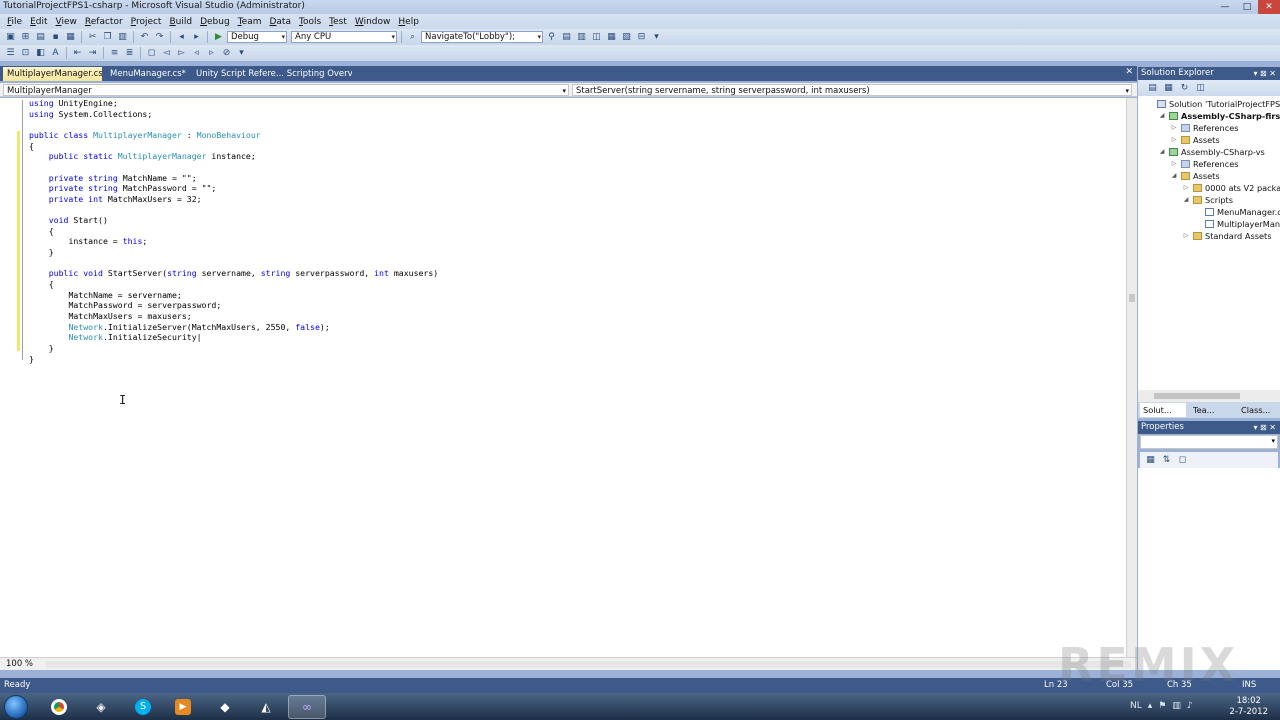 Image resolution: width=1280 pixels, height=720 pixels. I want to click on menu-team: Team, so click(250, 22).